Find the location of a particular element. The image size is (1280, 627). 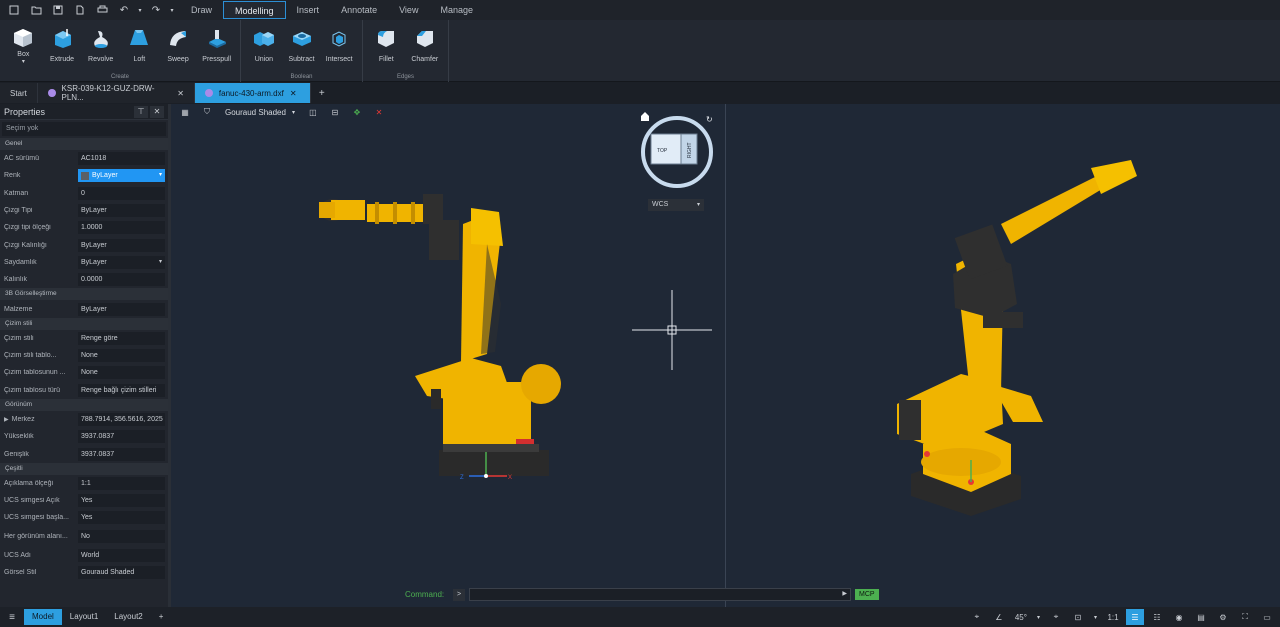

visibility-eye-icon: ◉ is located at coordinates (1179, 617).